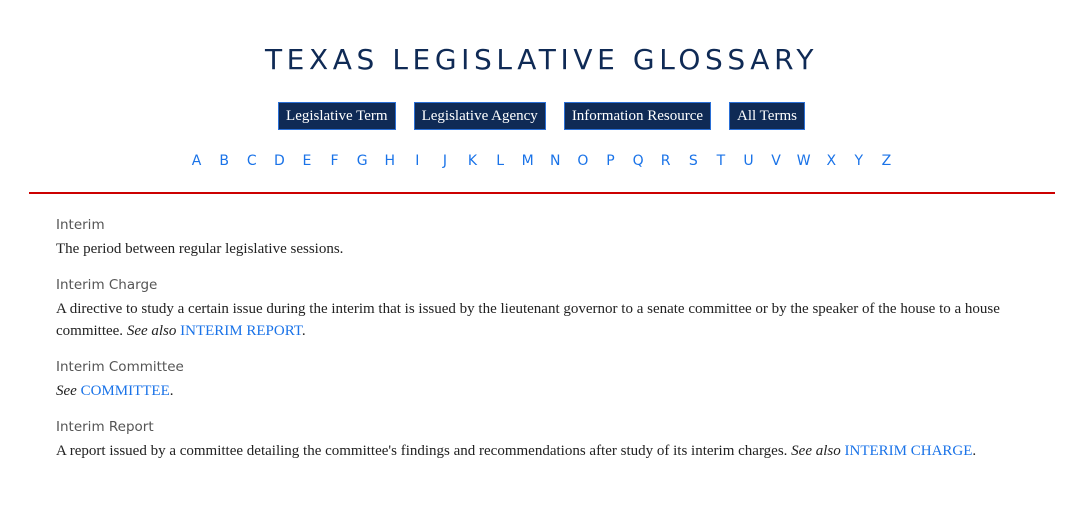 The height and width of the screenshot is (512, 1083). I want to click on letter-link-d: D, so click(280, 161).